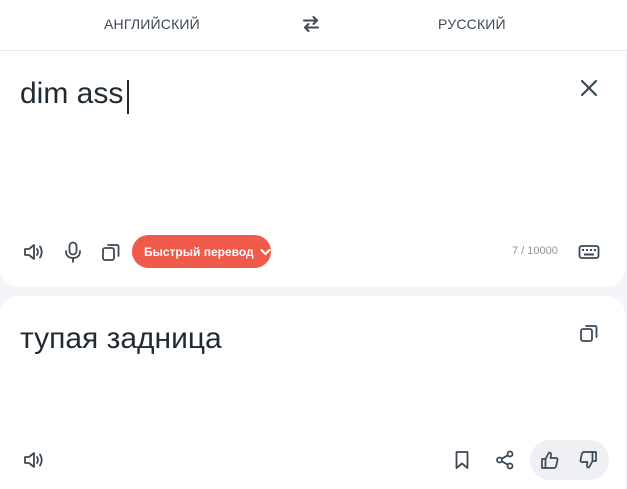 The width and height of the screenshot is (627, 489). Describe the element at coordinates (71, 94) in the screenshot. I see `source-text-input: dim ass` at that location.